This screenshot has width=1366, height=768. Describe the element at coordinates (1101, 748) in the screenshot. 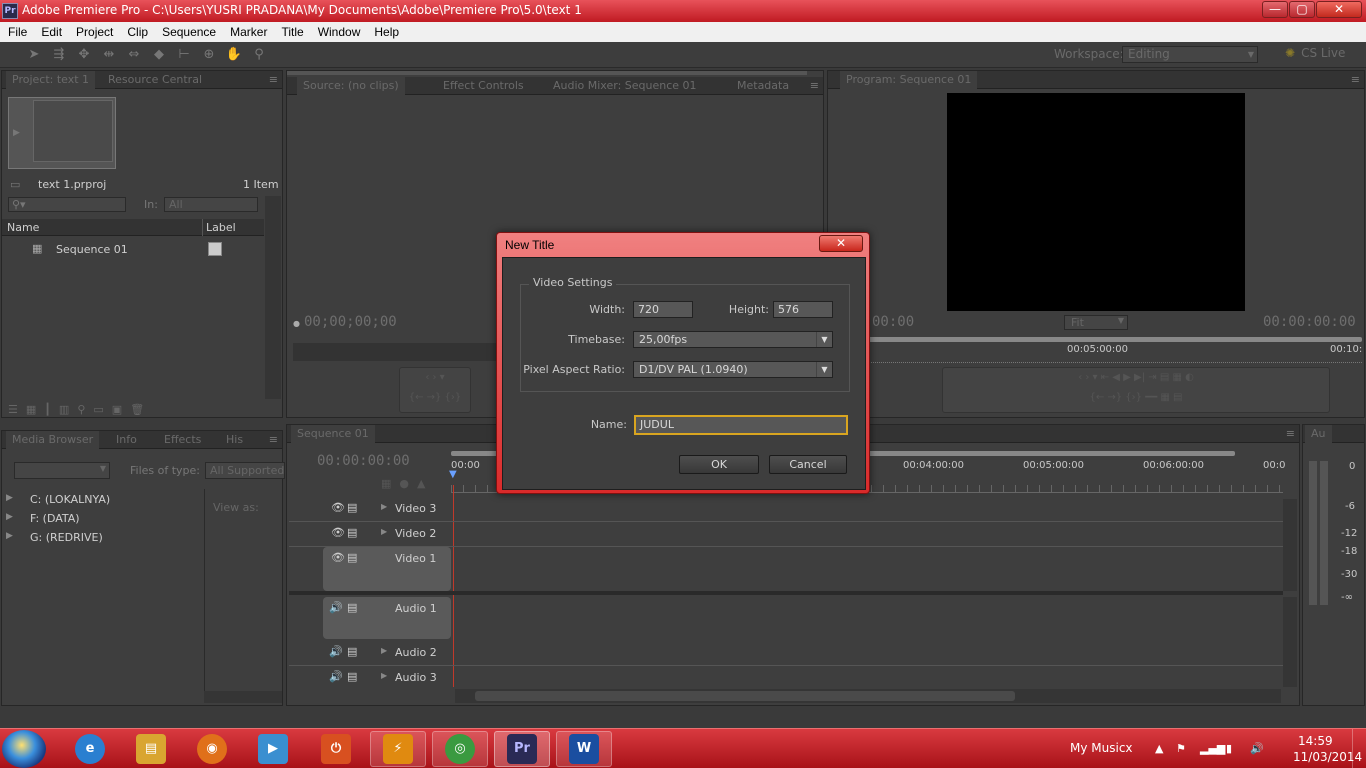

I see `tray-toolbar-label: My Musicx` at that location.